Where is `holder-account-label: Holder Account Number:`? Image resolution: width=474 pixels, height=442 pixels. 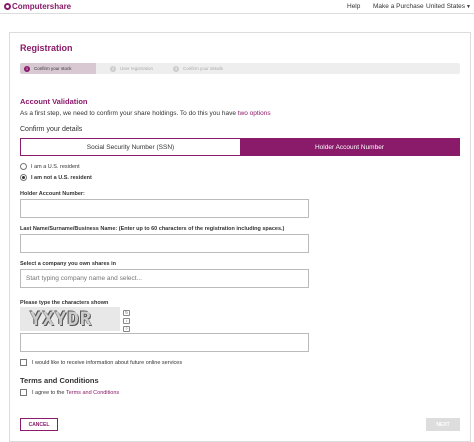 holder-account-label: Holder Account Number: is located at coordinates (52, 194).